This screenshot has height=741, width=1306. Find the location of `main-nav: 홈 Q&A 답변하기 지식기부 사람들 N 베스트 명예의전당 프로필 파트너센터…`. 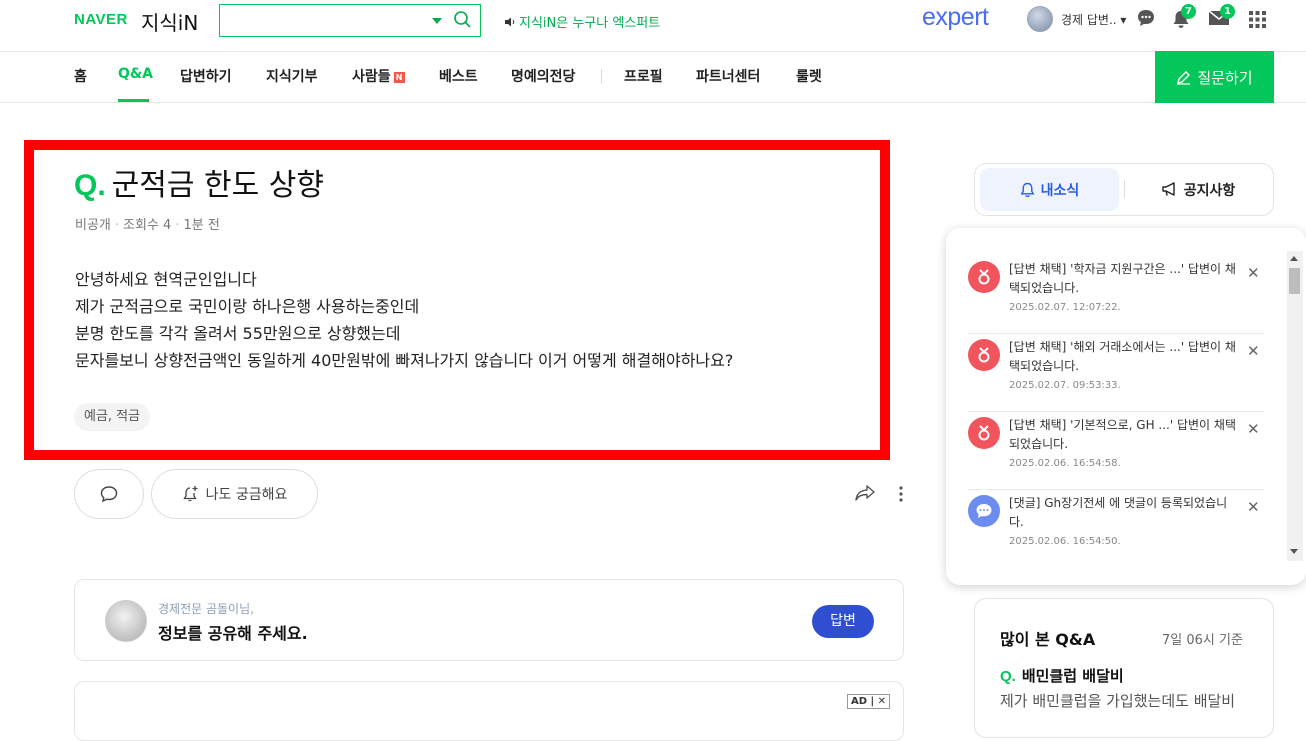

main-nav: 홈 Q&A 답변하기 지식기부 사람들 N 베스트 명예의전당 프로필 파트너센터… is located at coordinates (653, 77).